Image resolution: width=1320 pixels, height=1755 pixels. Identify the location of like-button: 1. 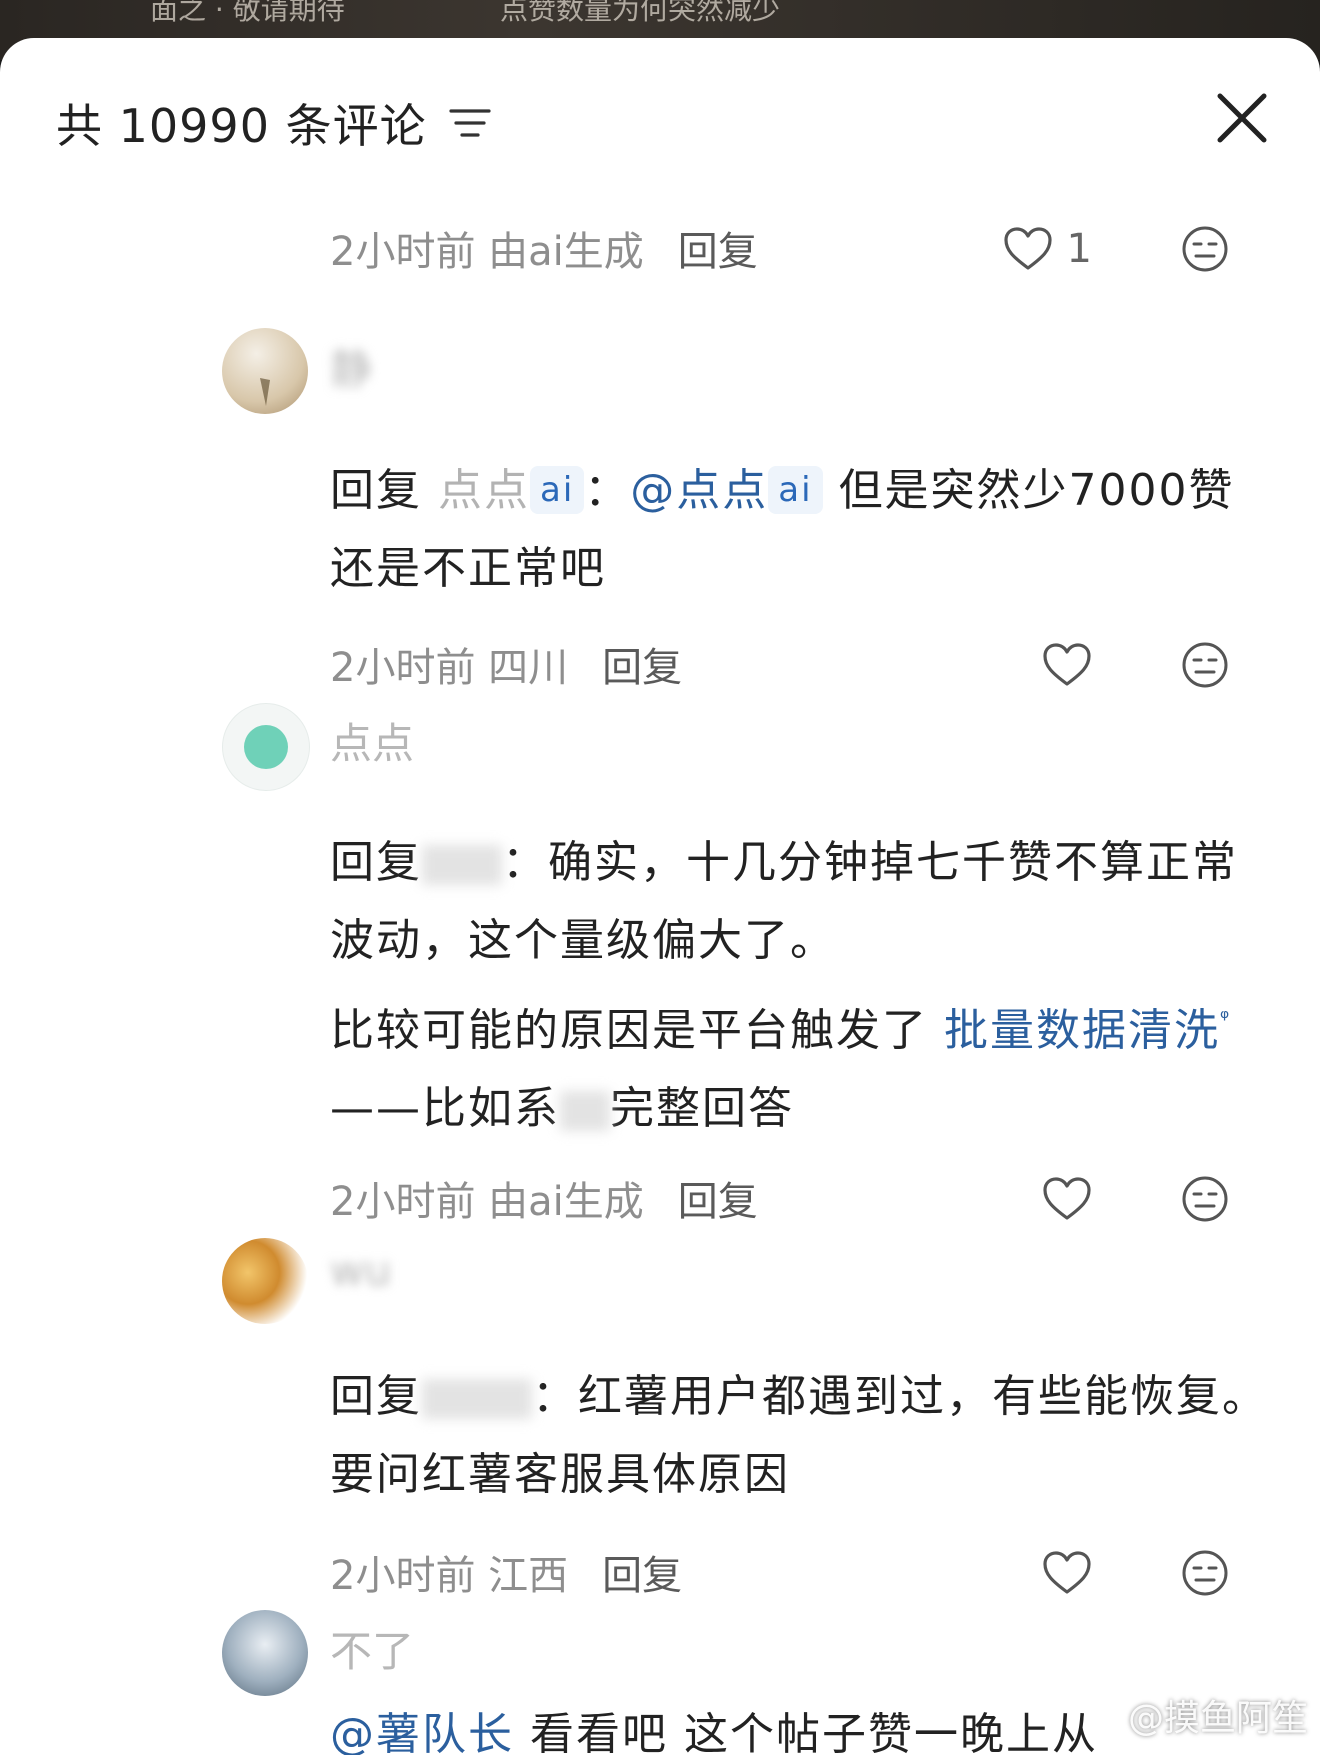
(1047, 249).